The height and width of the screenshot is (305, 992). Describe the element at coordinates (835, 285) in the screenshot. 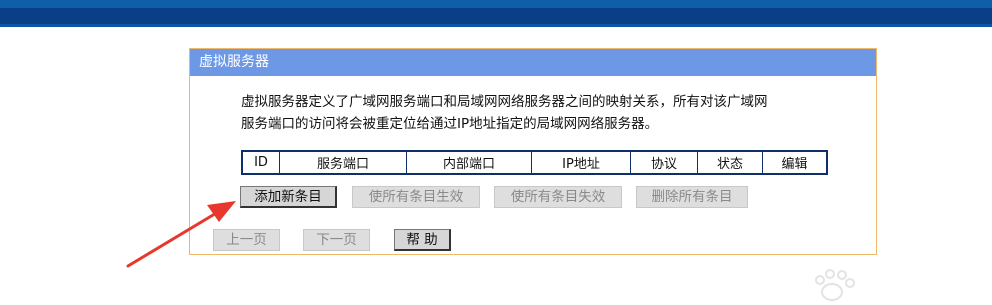

I see `watermark-paw-icon` at that location.